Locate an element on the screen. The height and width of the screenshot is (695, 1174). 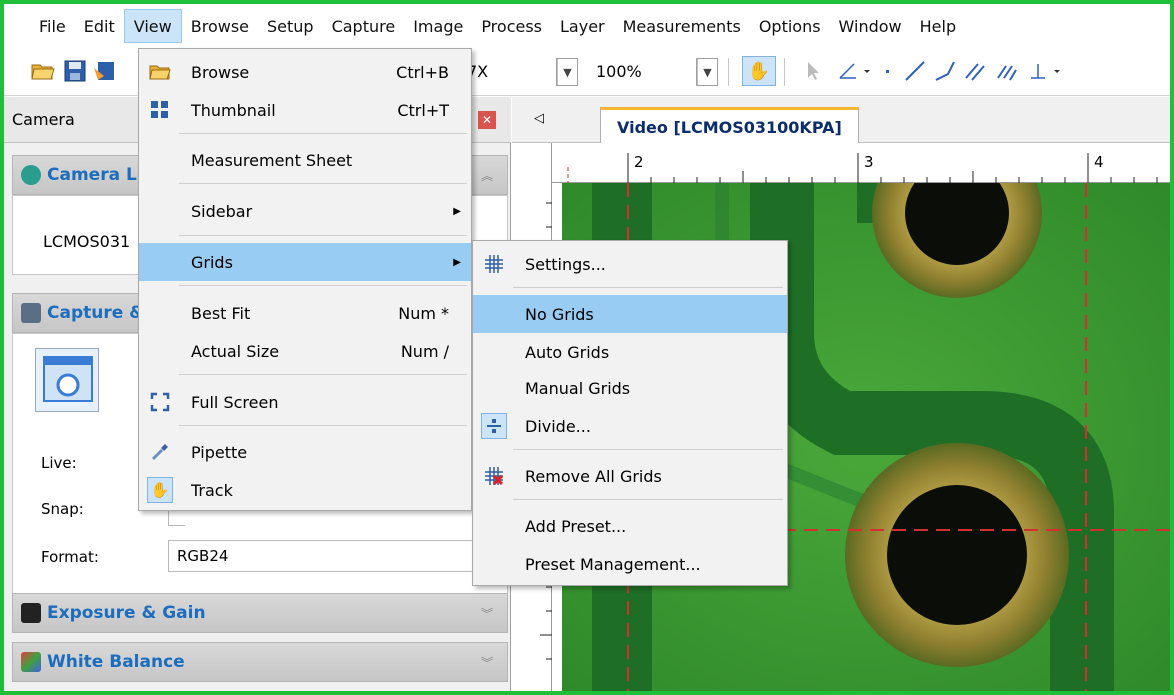
camera-icon is located at coordinates (31, 175).